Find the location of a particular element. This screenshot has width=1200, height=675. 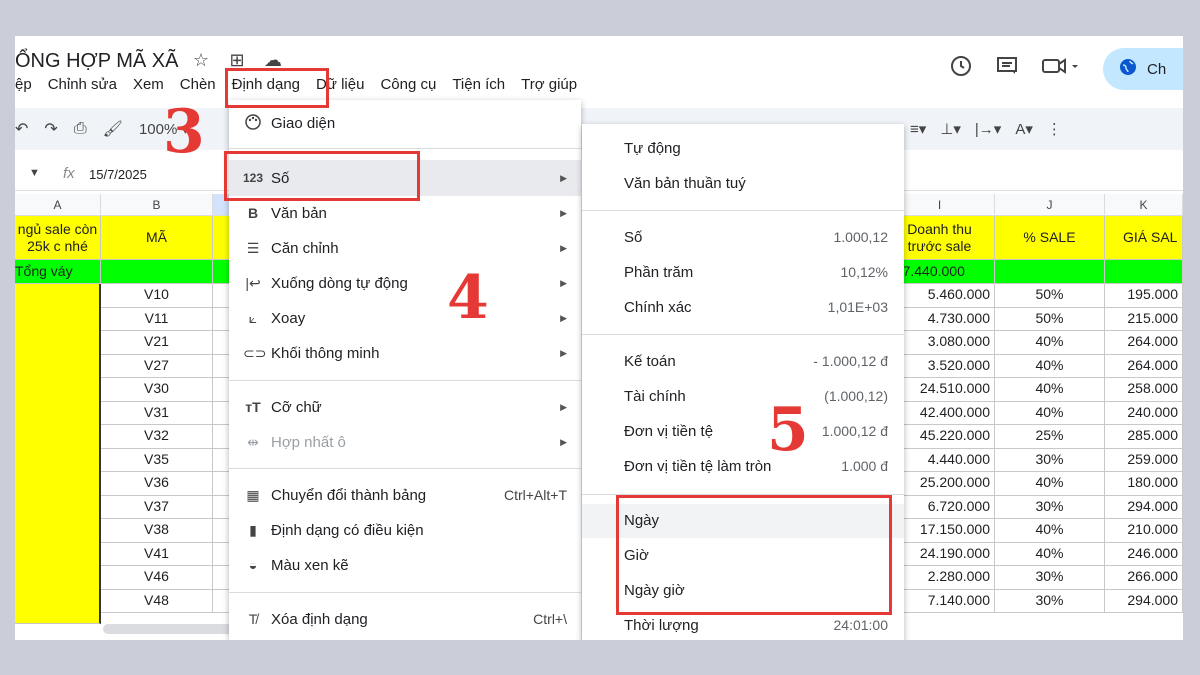

format-menu-rotation: ⟀ Xoay ▶ is located at coordinates (405, 318).